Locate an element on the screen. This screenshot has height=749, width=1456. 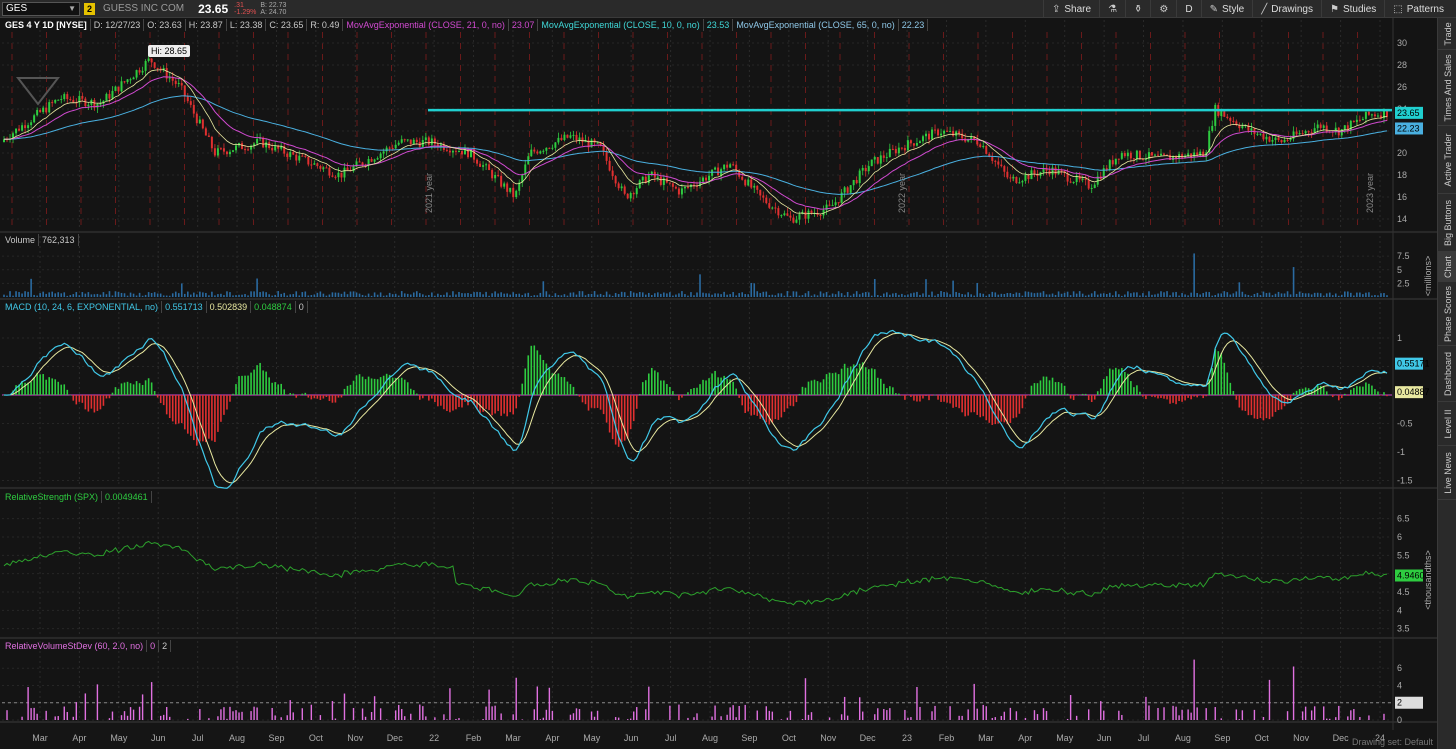
d-button: D is located at coordinates (1188, 9).